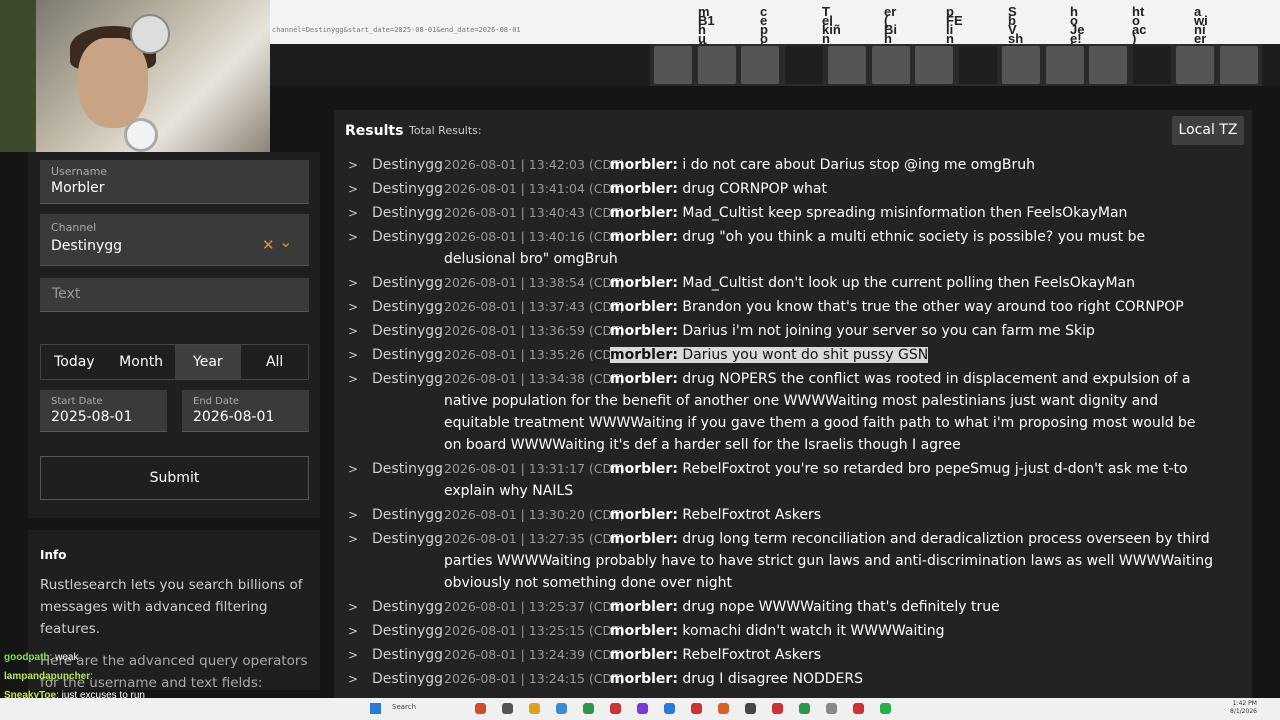 The width and height of the screenshot is (1280, 720). What do you see at coordinates (285, 241) in the screenshot?
I see `chevron-down-icon: ⌄` at bounding box center [285, 241].